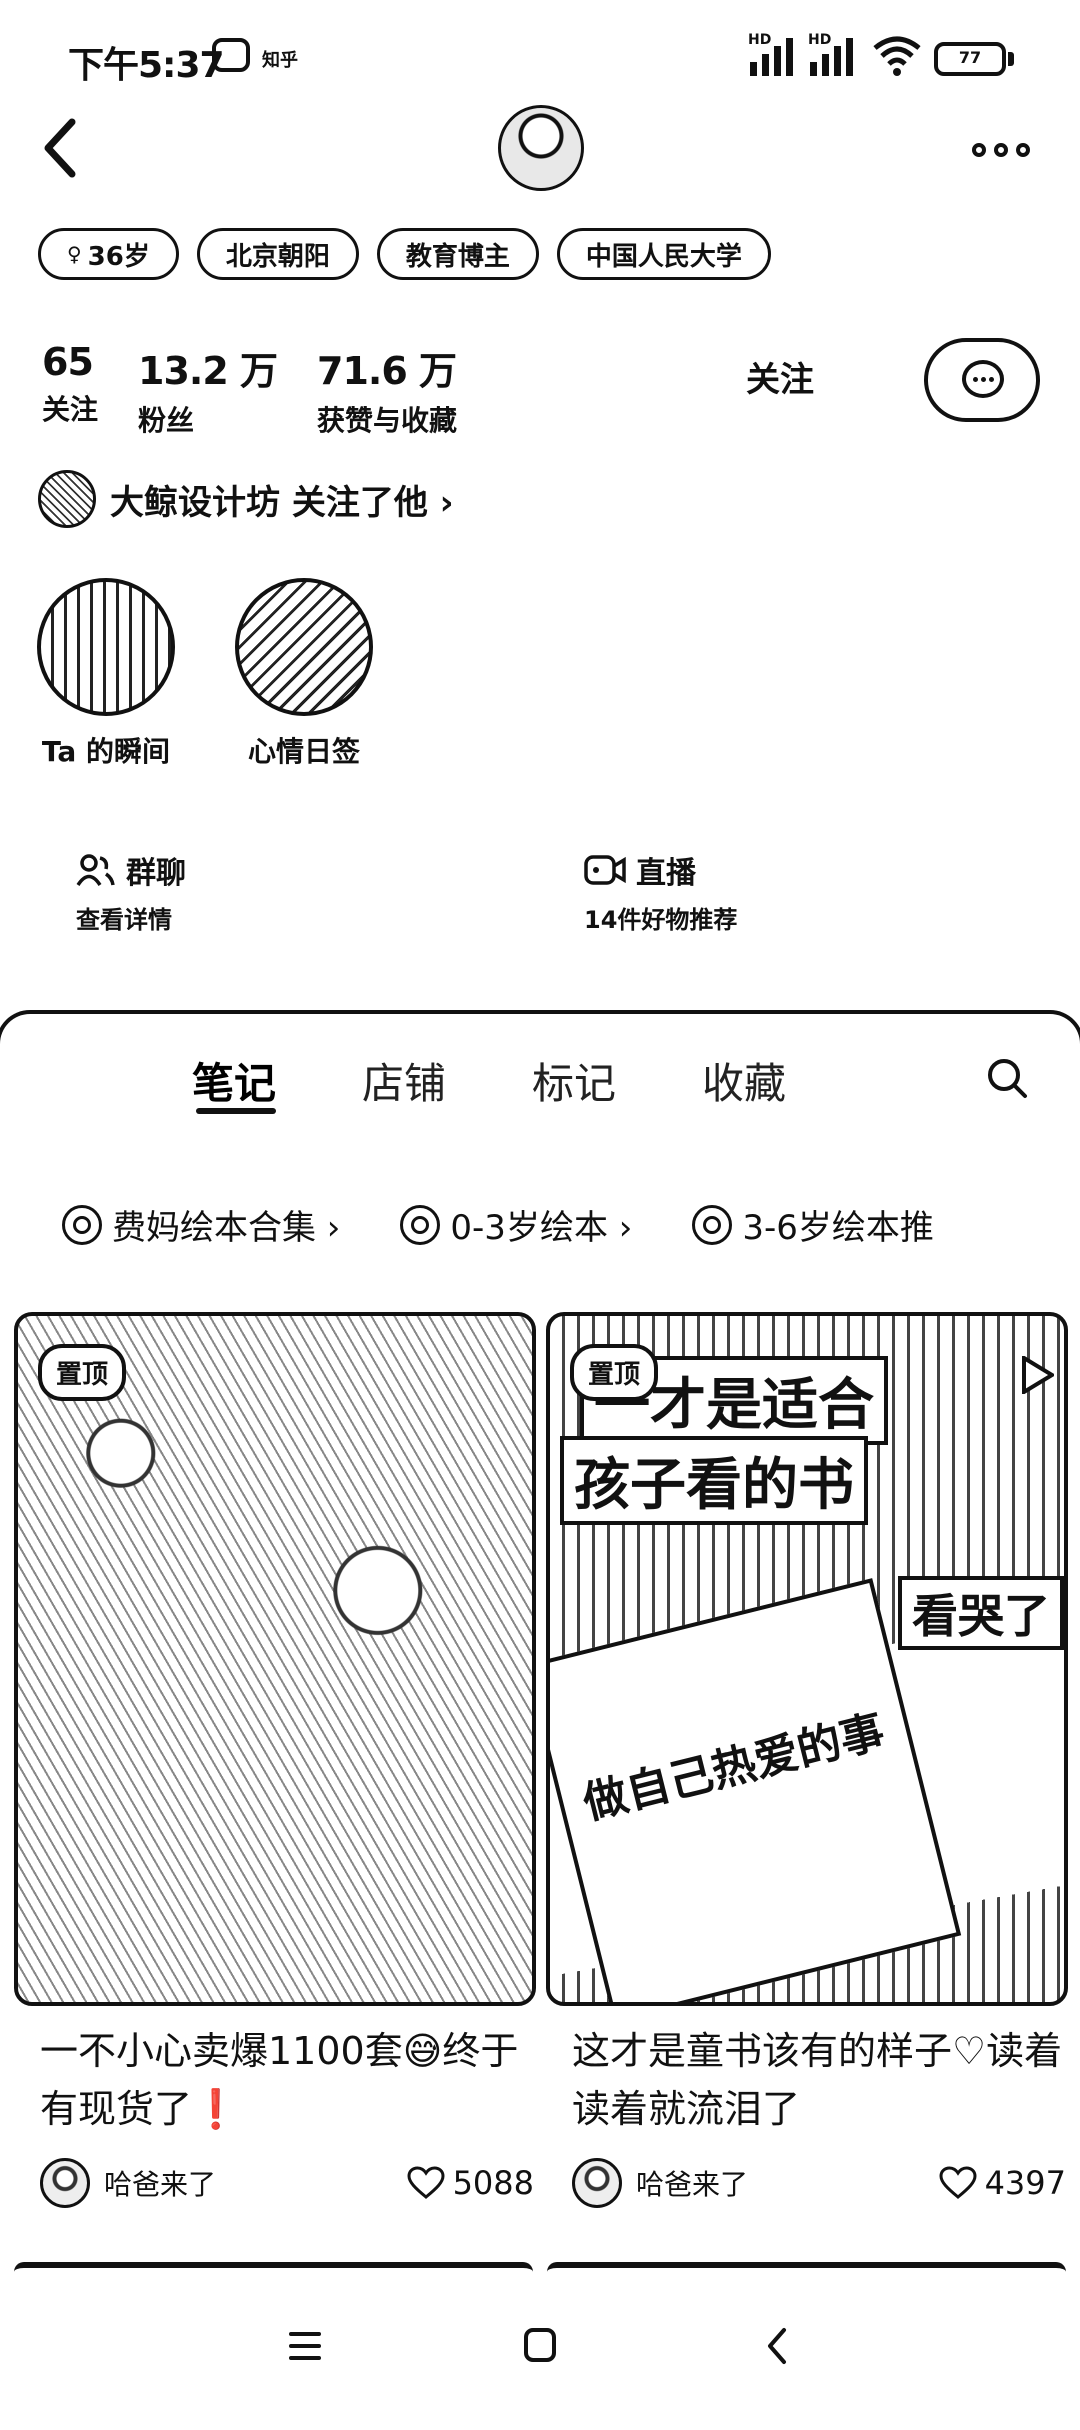 This screenshot has height=2430, width=1080. What do you see at coordinates (660, 891) in the screenshot?
I see `live-entry: 直播 14件好物推荐` at bounding box center [660, 891].